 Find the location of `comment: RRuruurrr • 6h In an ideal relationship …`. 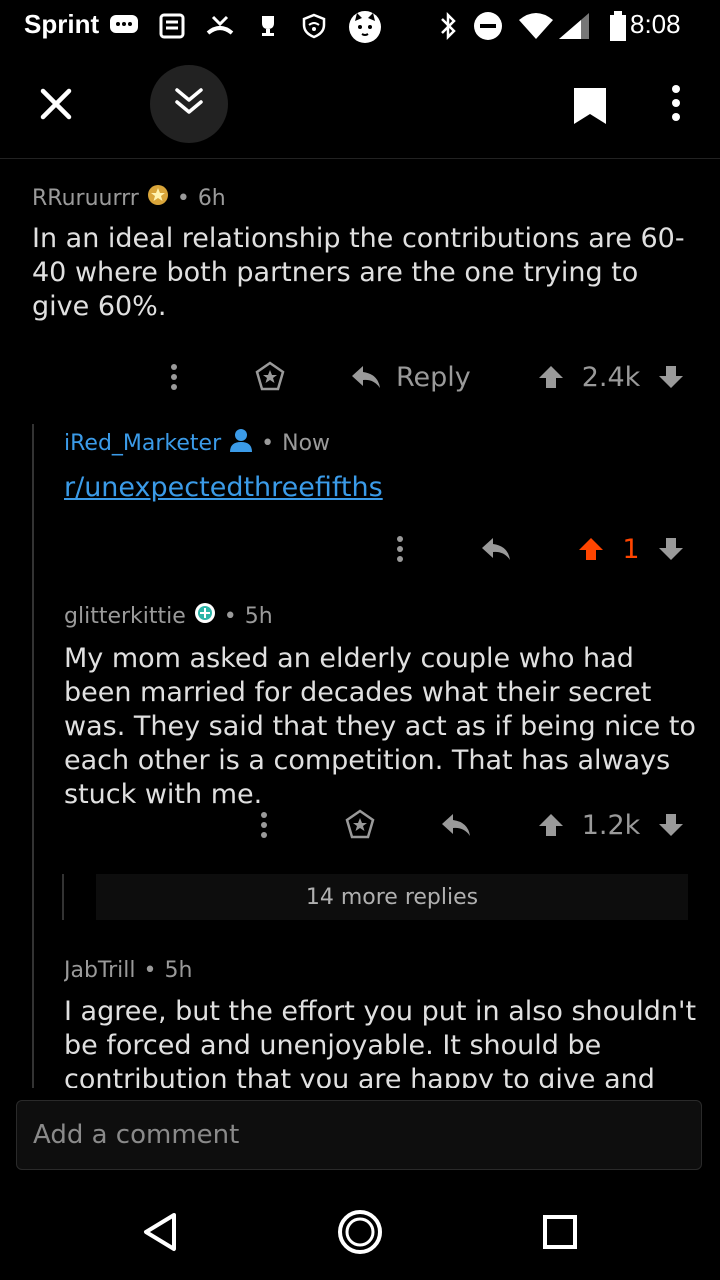

comment: RRuruurrr • 6h In an ideal relationship … is located at coordinates (367, 254).